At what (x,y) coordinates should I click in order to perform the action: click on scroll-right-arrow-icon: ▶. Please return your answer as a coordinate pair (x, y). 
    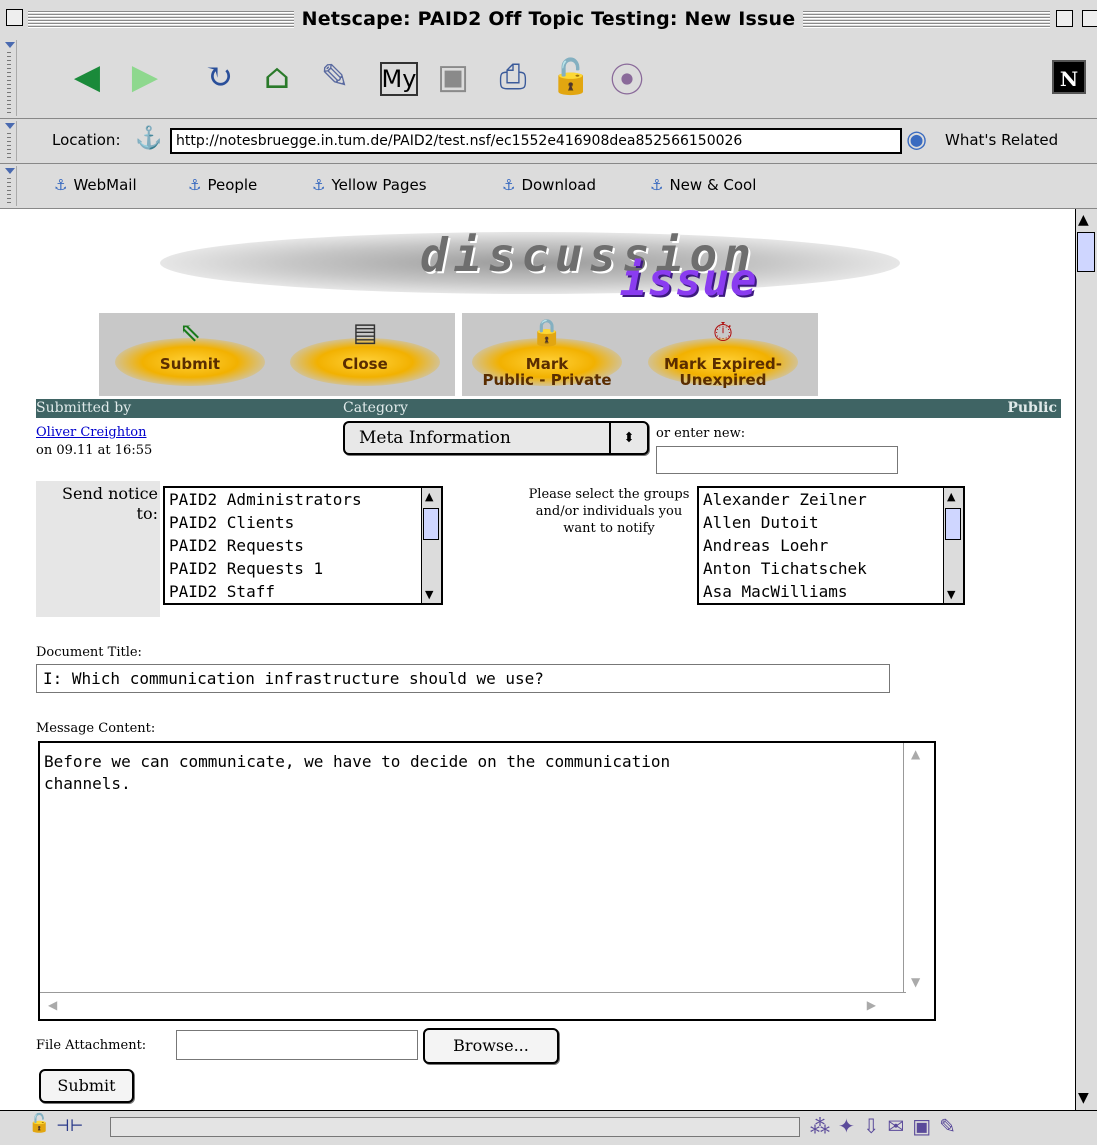
    Looking at the image, I should click on (871, 1005).